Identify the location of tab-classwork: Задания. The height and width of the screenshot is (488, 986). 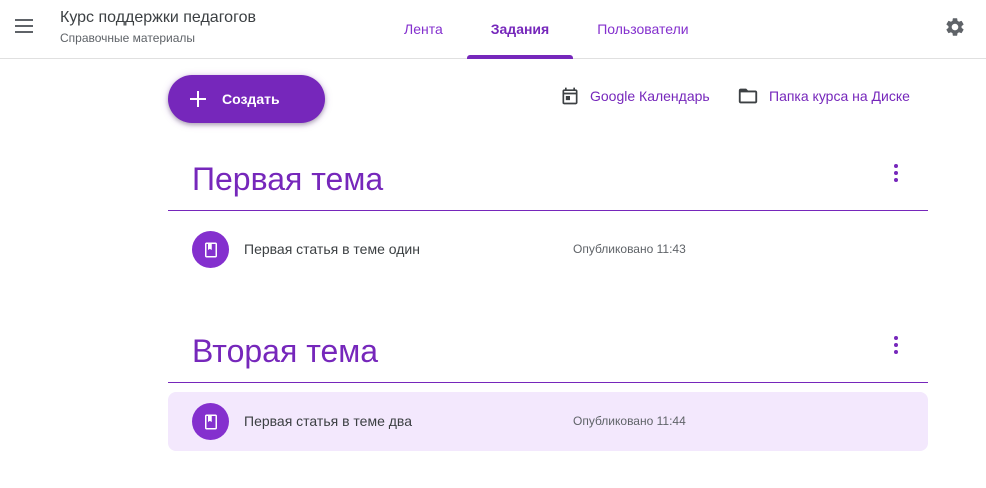
(520, 29).